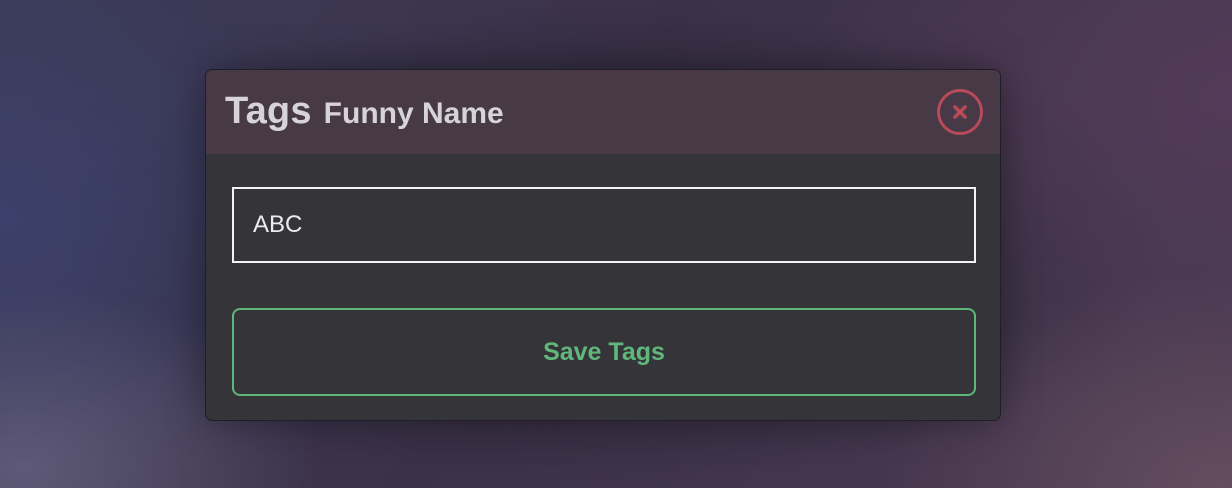  I want to click on close-button, so click(960, 112).